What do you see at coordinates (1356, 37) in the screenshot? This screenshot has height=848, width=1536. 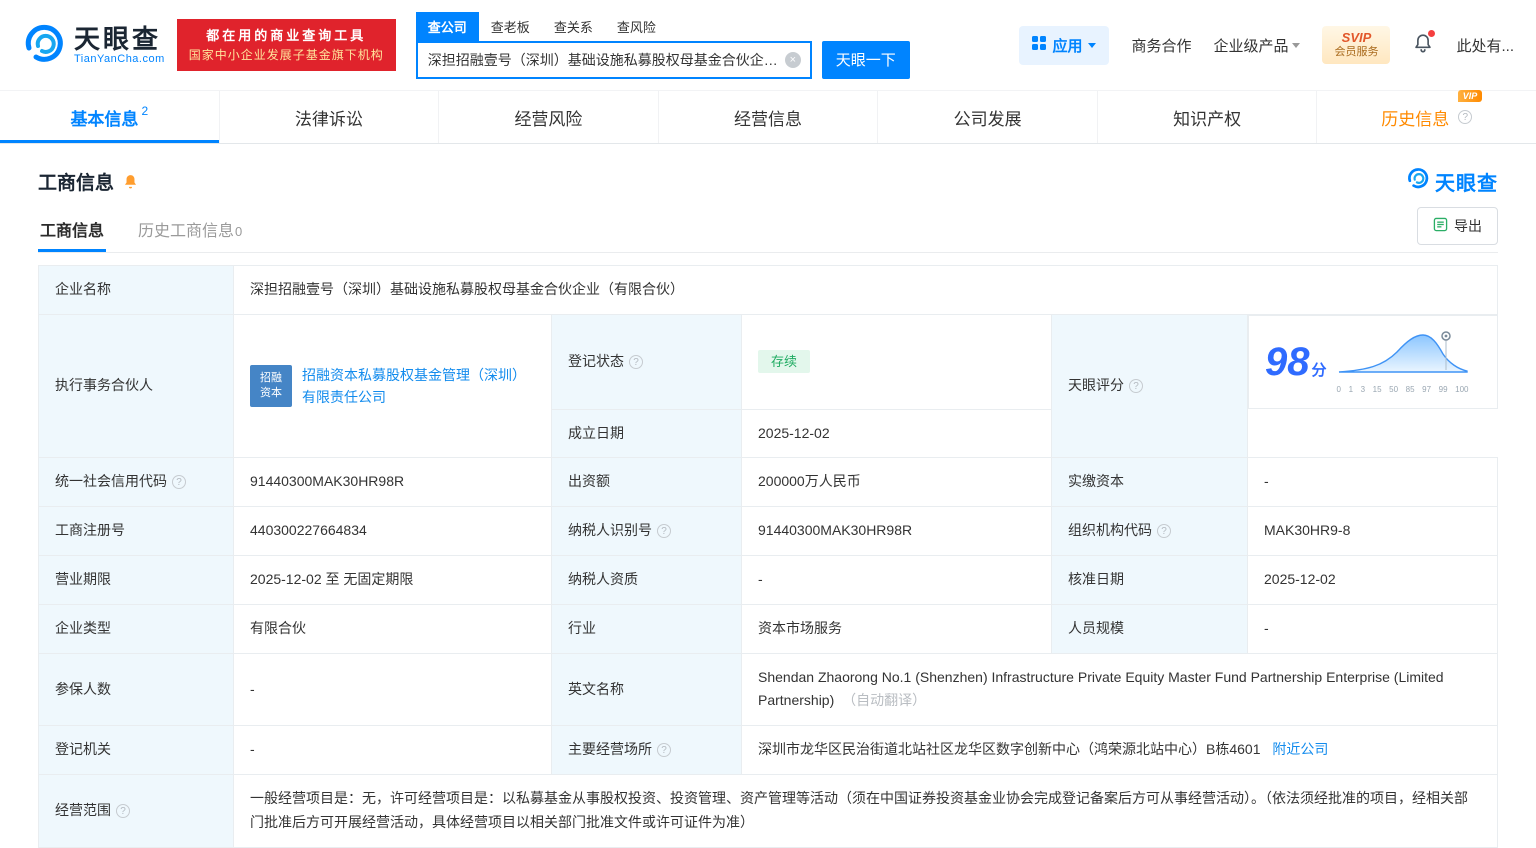 I see `svip-label: SVIP` at bounding box center [1356, 37].